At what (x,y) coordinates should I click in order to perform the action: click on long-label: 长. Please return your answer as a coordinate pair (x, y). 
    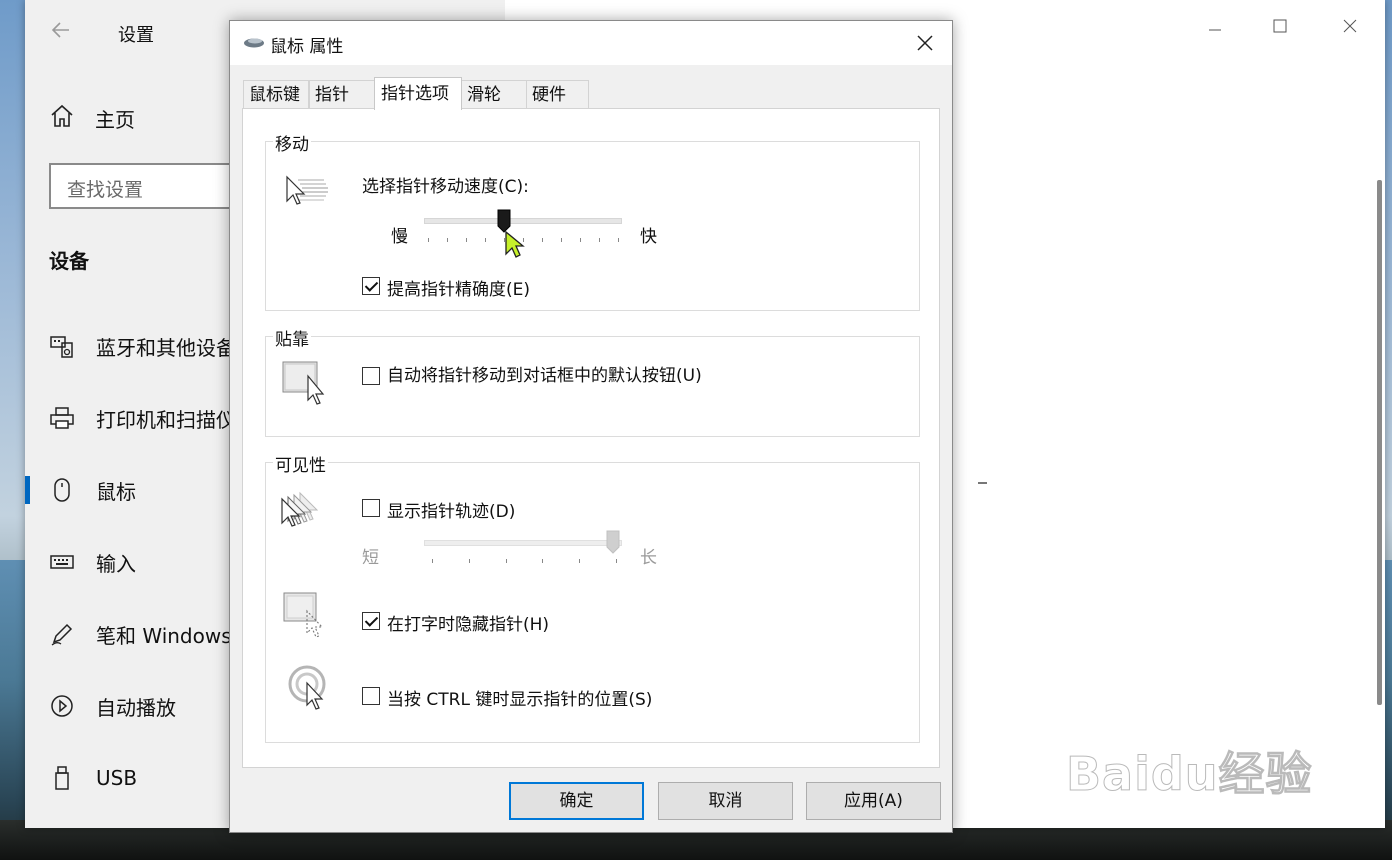
    Looking at the image, I should click on (648, 558).